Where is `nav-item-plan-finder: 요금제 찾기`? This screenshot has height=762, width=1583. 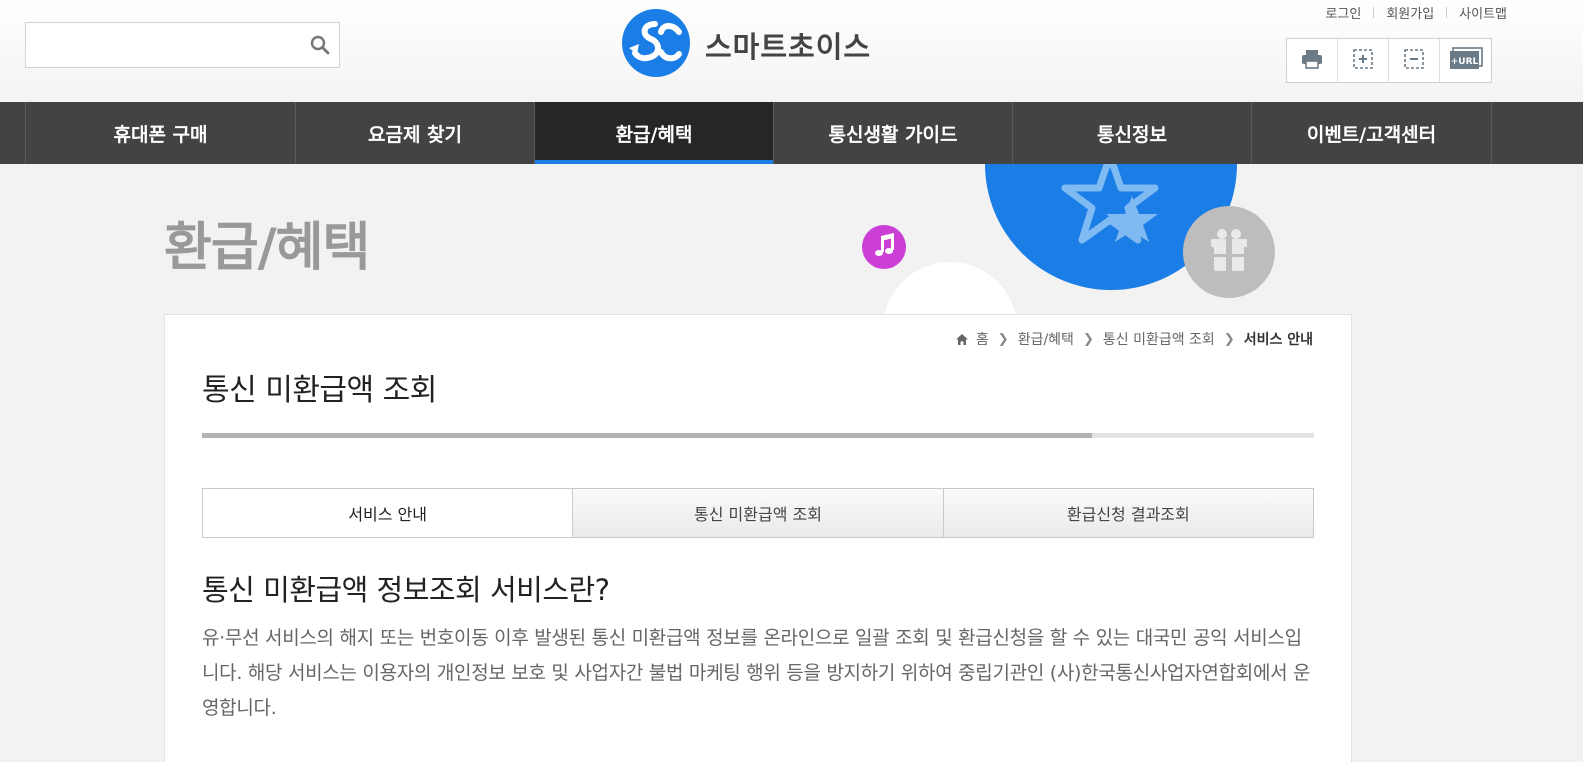
nav-item-plan-finder: 요금제 찾기 is located at coordinates (415, 133).